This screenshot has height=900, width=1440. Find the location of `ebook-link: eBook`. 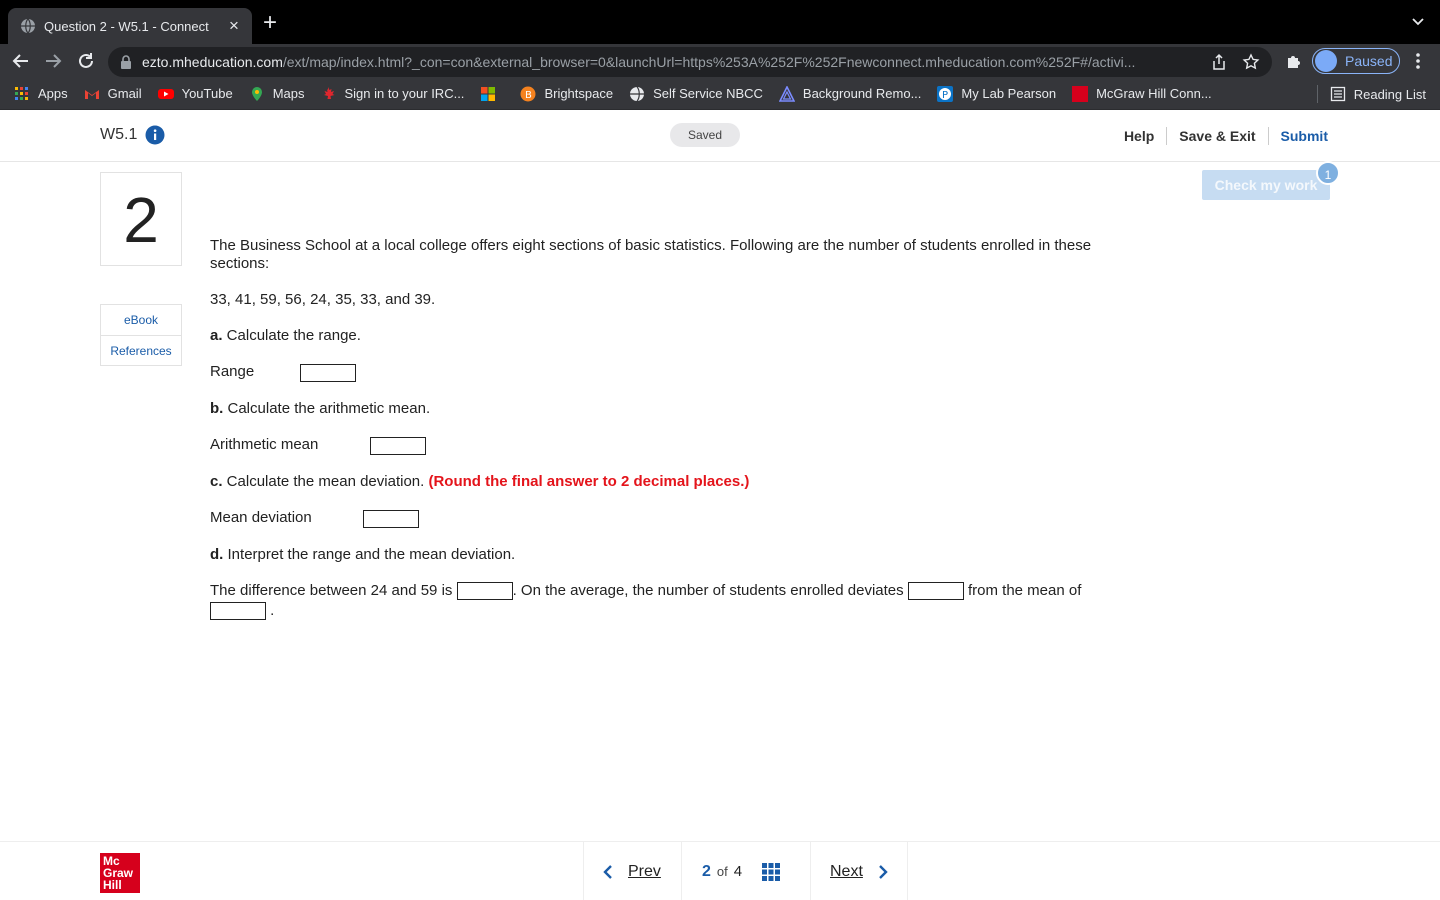

ebook-link: eBook is located at coordinates (141, 320).